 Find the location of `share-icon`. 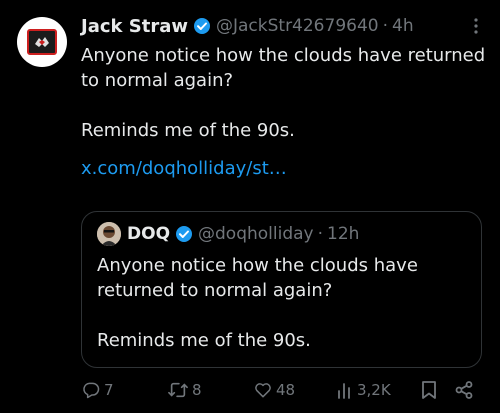

share-icon is located at coordinates (464, 390).